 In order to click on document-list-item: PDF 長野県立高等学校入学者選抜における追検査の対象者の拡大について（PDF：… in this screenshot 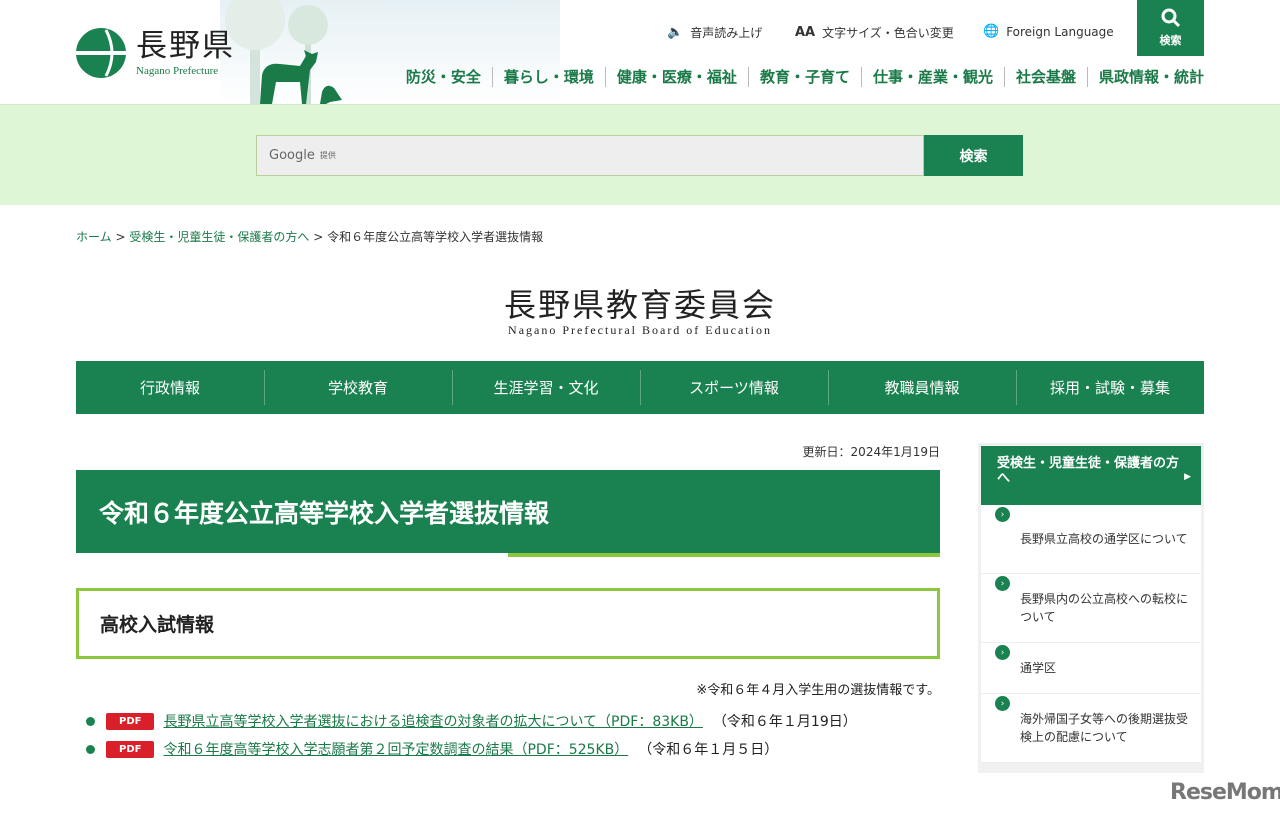, I will do `click(471, 721)`.